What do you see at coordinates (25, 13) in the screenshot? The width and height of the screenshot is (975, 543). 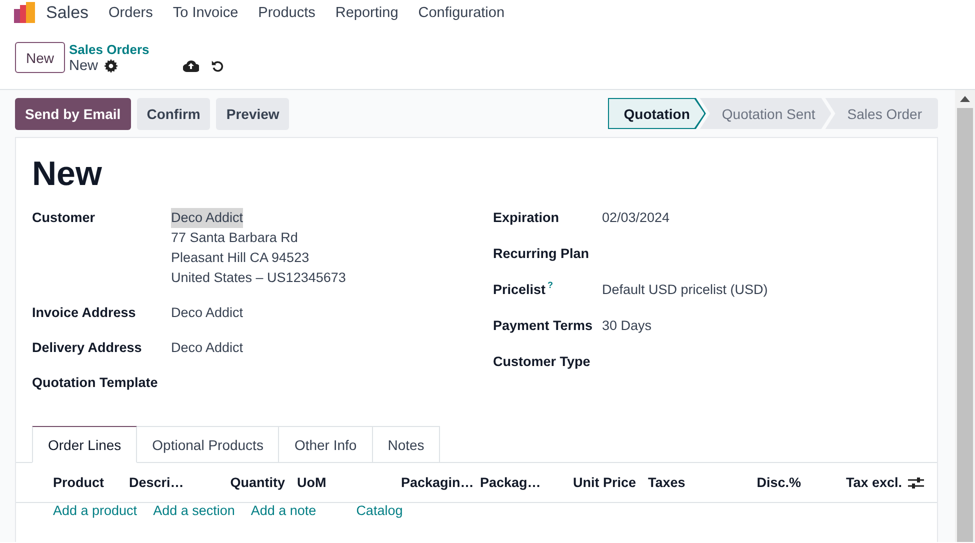 I see `app-logo-icon` at bounding box center [25, 13].